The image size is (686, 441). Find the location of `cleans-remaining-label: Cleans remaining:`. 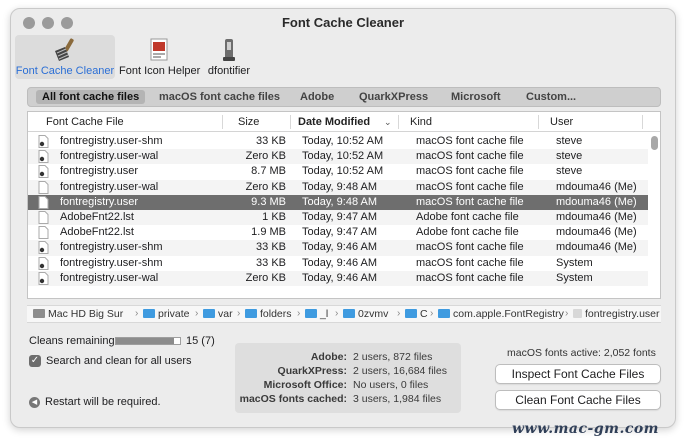

cleans-remaining-label: Cleans remaining: is located at coordinates (73, 341).